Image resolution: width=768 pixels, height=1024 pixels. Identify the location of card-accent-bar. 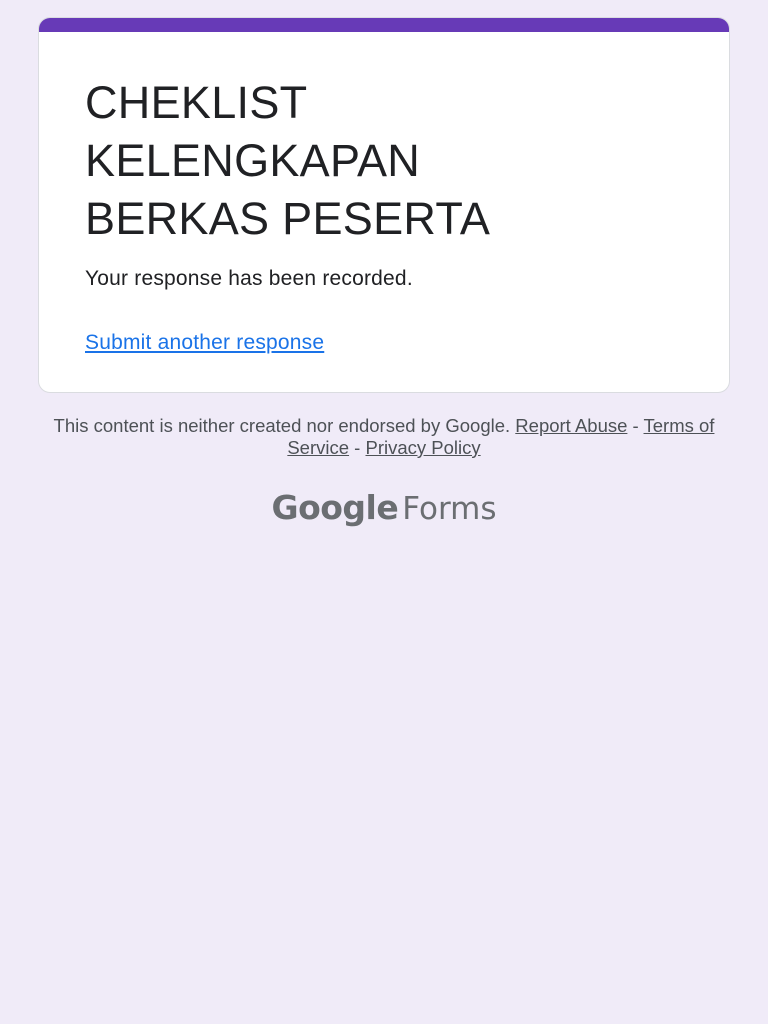
(384, 25).